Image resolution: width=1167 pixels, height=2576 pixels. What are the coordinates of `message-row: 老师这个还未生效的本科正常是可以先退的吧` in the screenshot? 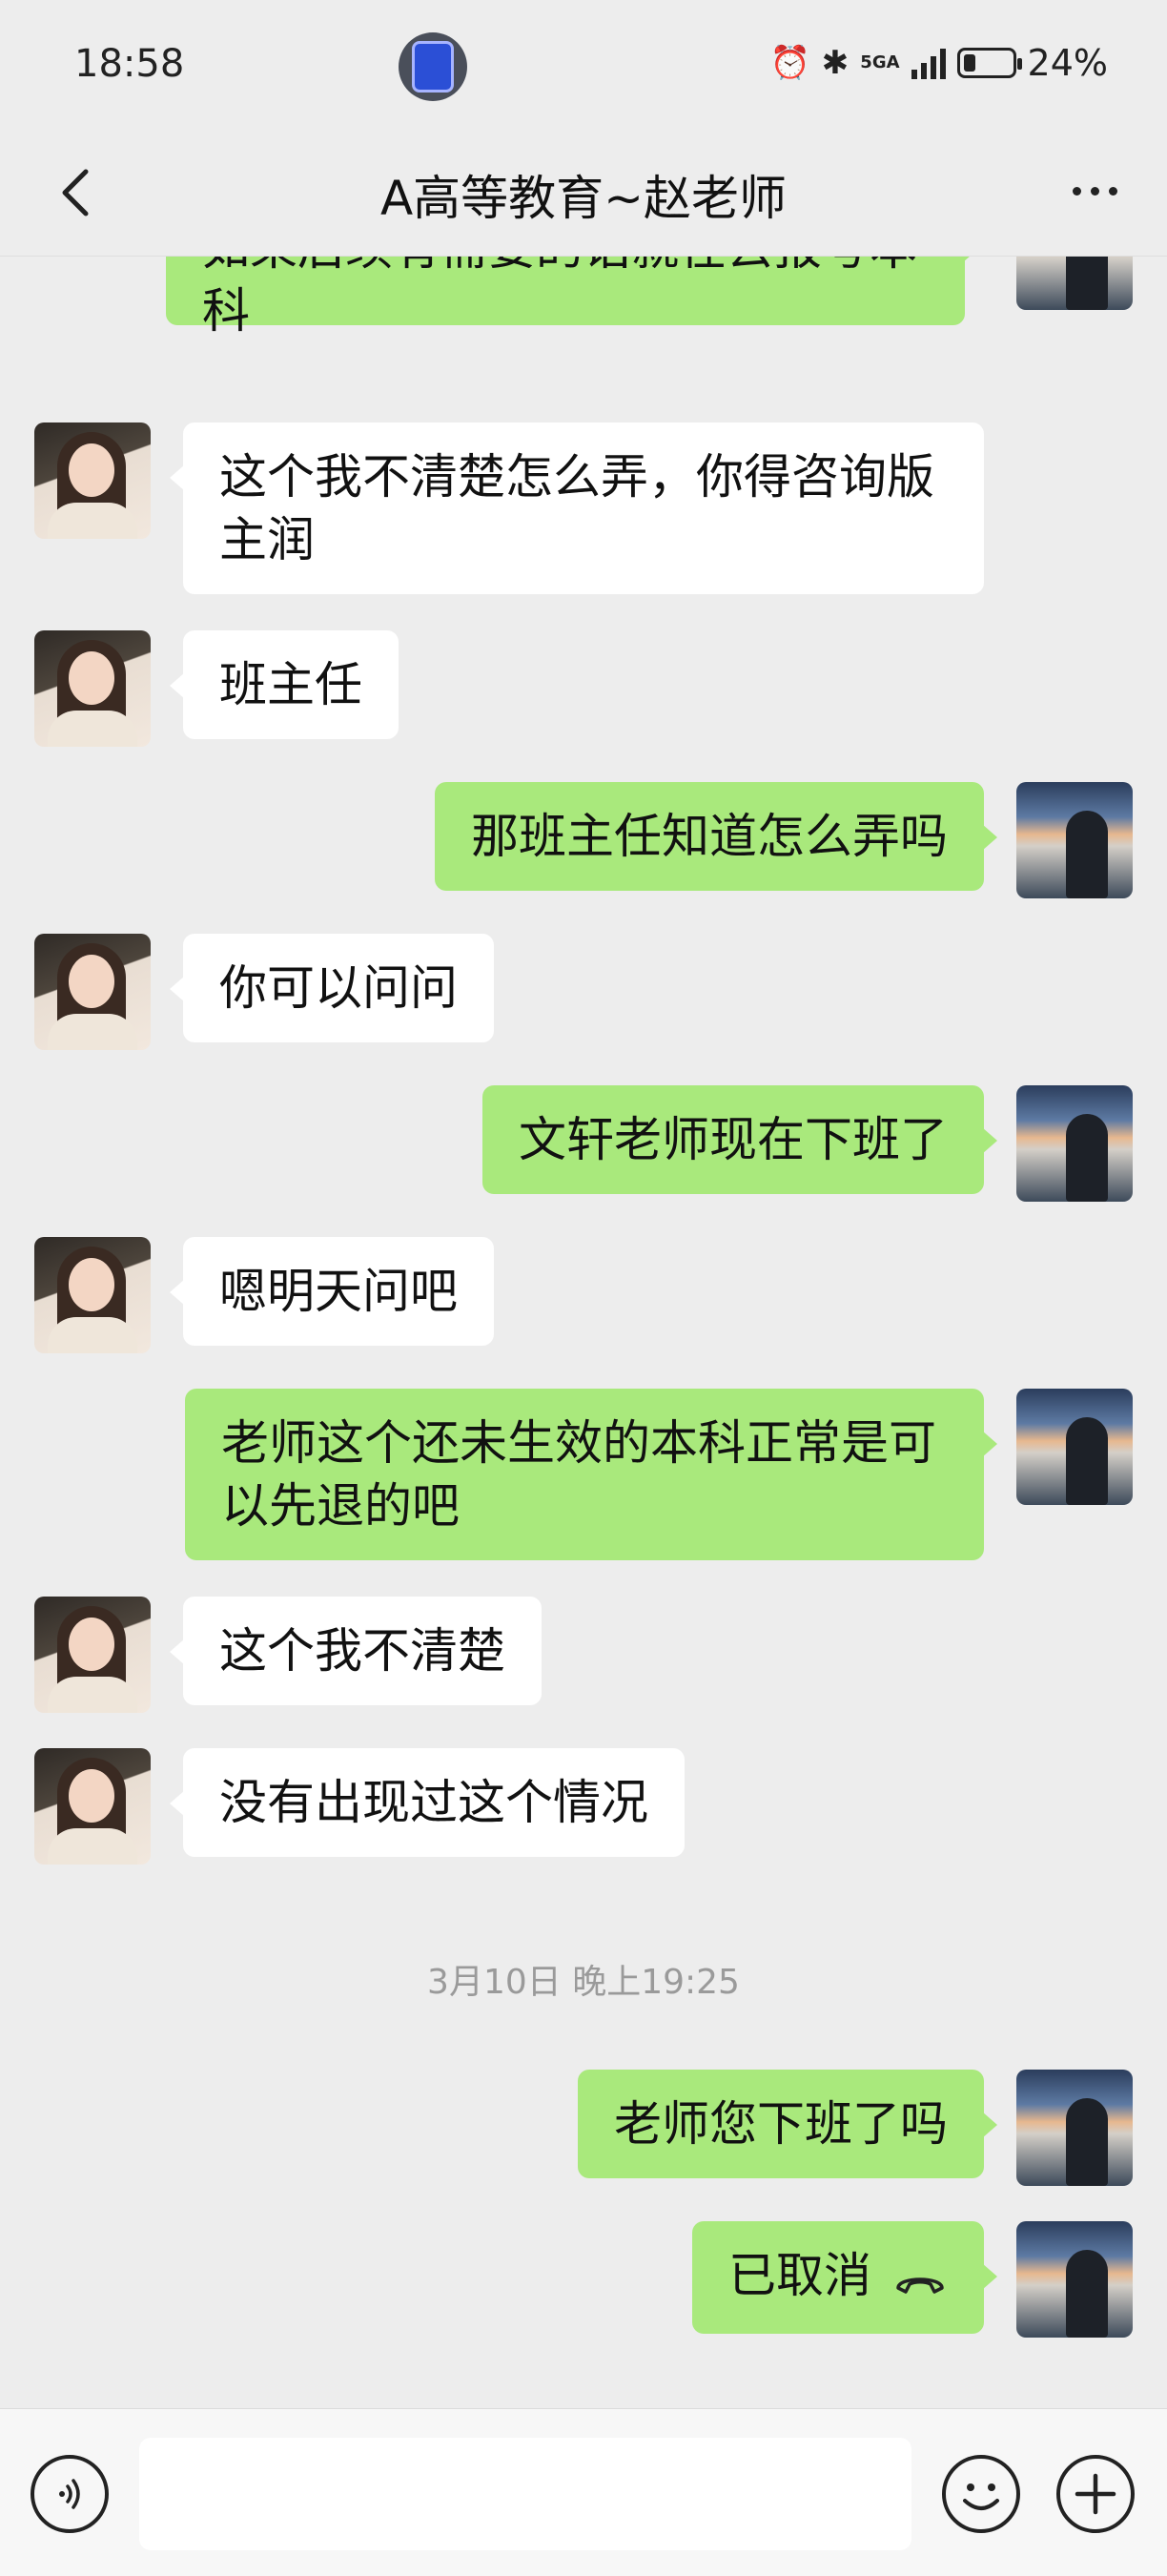 It's located at (583, 1474).